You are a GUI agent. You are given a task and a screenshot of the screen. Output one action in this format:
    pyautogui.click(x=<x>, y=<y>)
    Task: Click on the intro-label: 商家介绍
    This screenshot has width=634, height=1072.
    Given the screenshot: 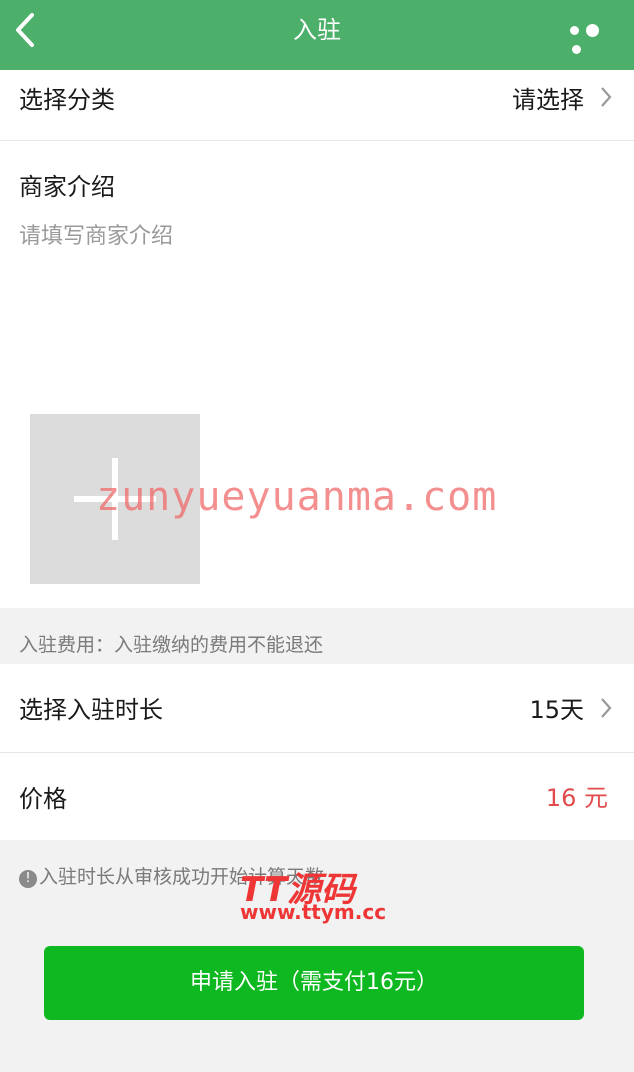 What is the action you would take?
    pyautogui.click(x=67, y=187)
    